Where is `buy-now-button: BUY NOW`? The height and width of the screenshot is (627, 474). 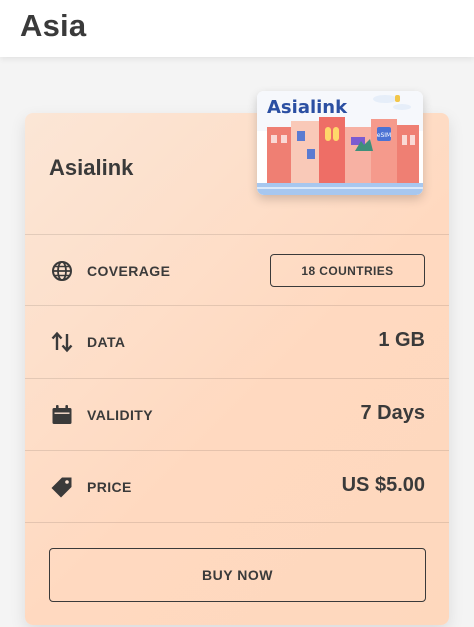
buy-now-button: BUY NOW is located at coordinates (237, 575).